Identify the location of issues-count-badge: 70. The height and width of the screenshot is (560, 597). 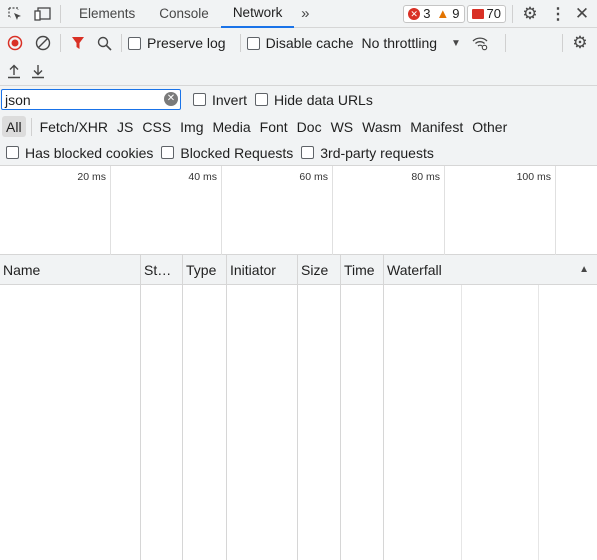
(486, 13).